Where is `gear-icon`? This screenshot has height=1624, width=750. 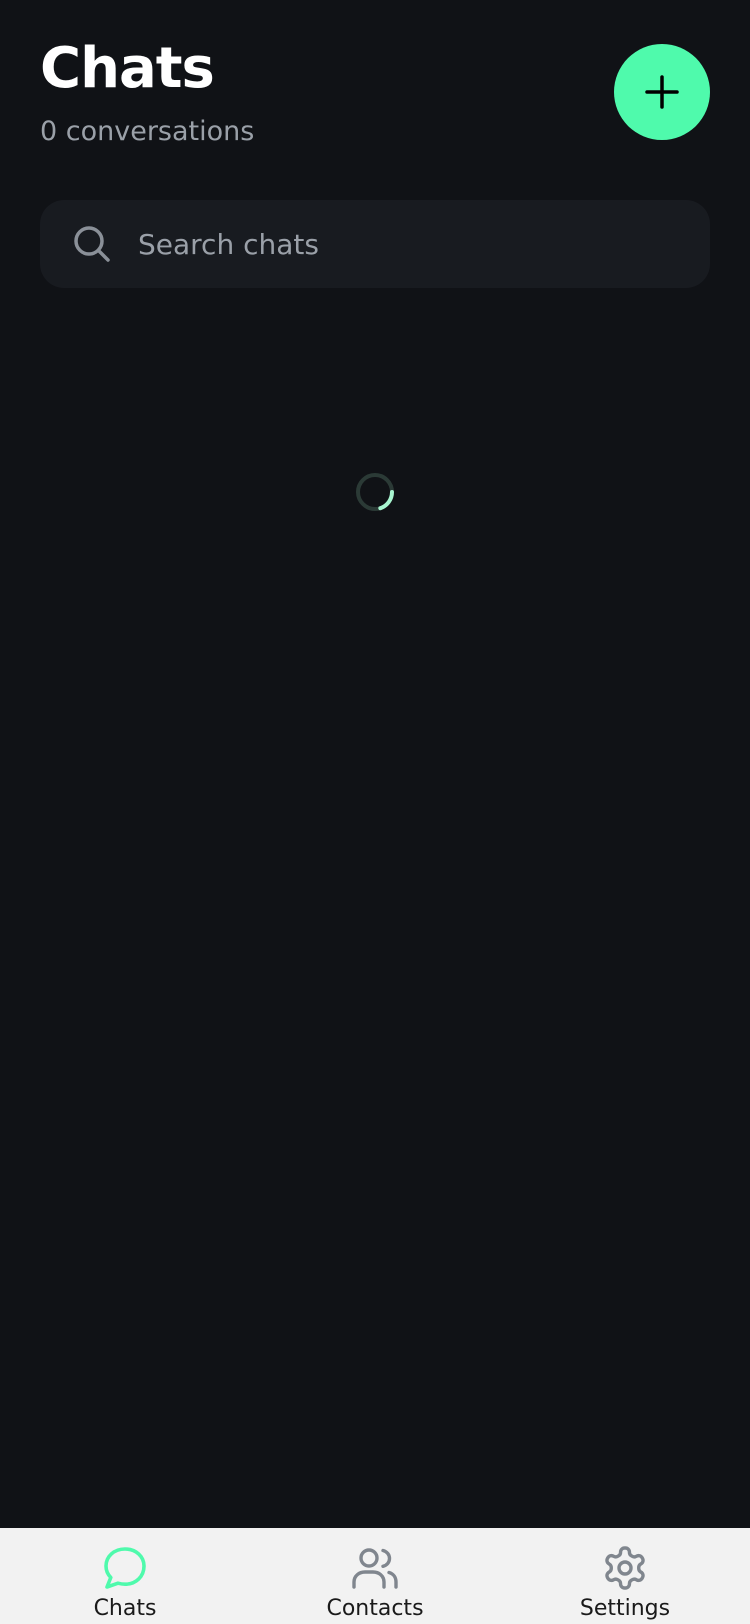
gear-icon is located at coordinates (625, 1568).